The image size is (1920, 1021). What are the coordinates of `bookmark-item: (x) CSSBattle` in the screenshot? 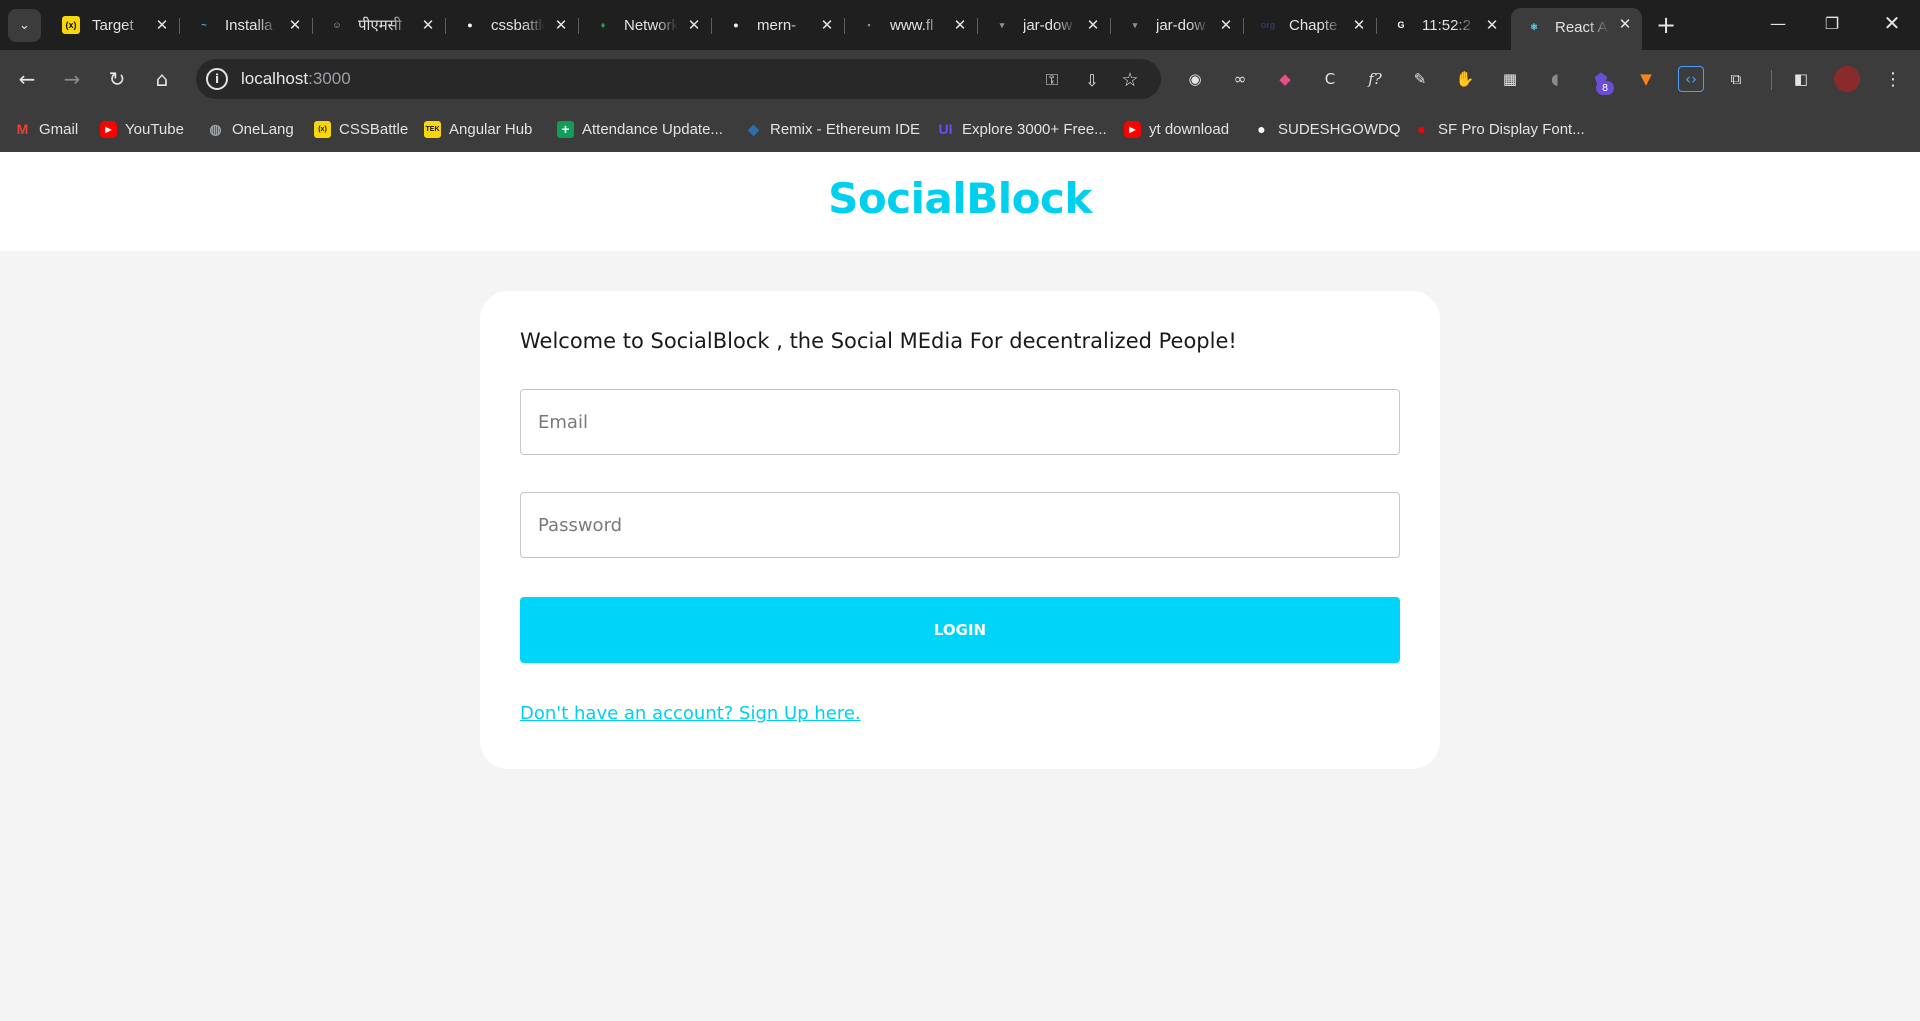 It's located at (361, 129).